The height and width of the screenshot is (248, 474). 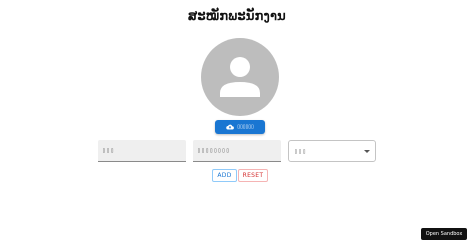 What do you see at coordinates (444, 234) in the screenshot?
I see `open-sandbox-button: Open Sandbox` at bounding box center [444, 234].